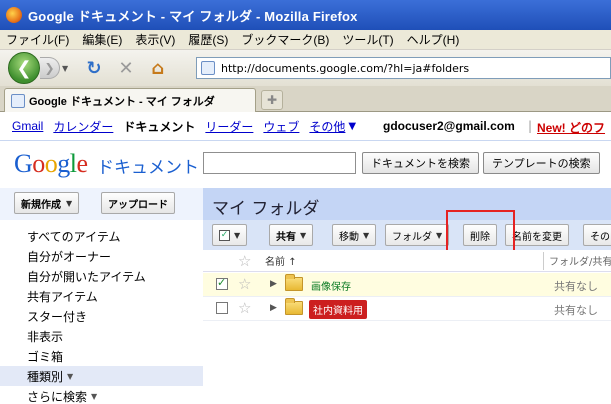 Image resolution: width=611 pixels, height=404 pixels. I want to click on new-tab-button: ✚, so click(272, 100).